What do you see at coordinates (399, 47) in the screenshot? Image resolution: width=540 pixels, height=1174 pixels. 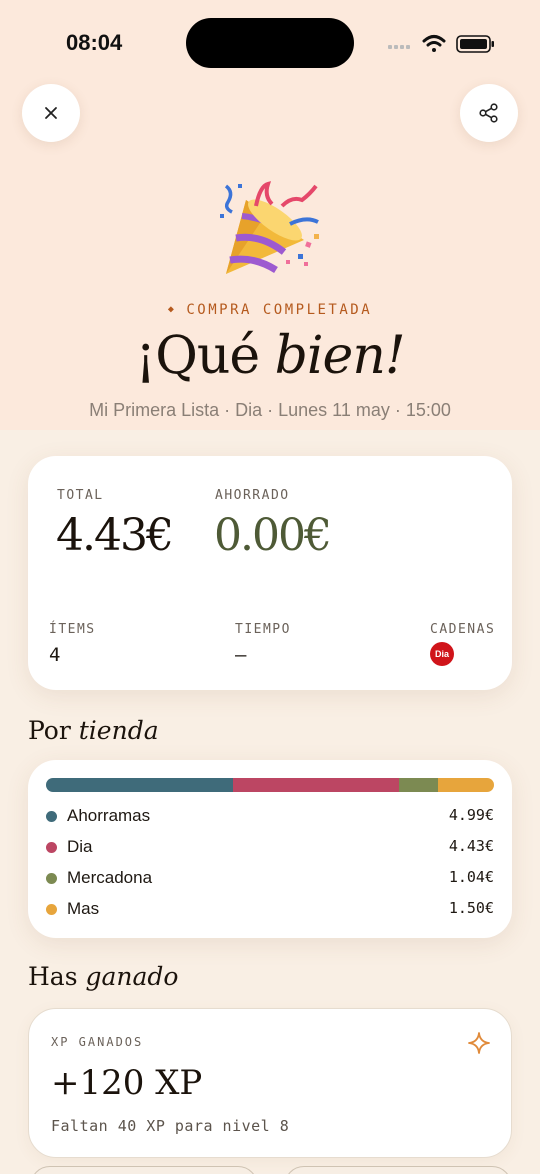 I see `signal-icon` at bounding box center [399, 47].